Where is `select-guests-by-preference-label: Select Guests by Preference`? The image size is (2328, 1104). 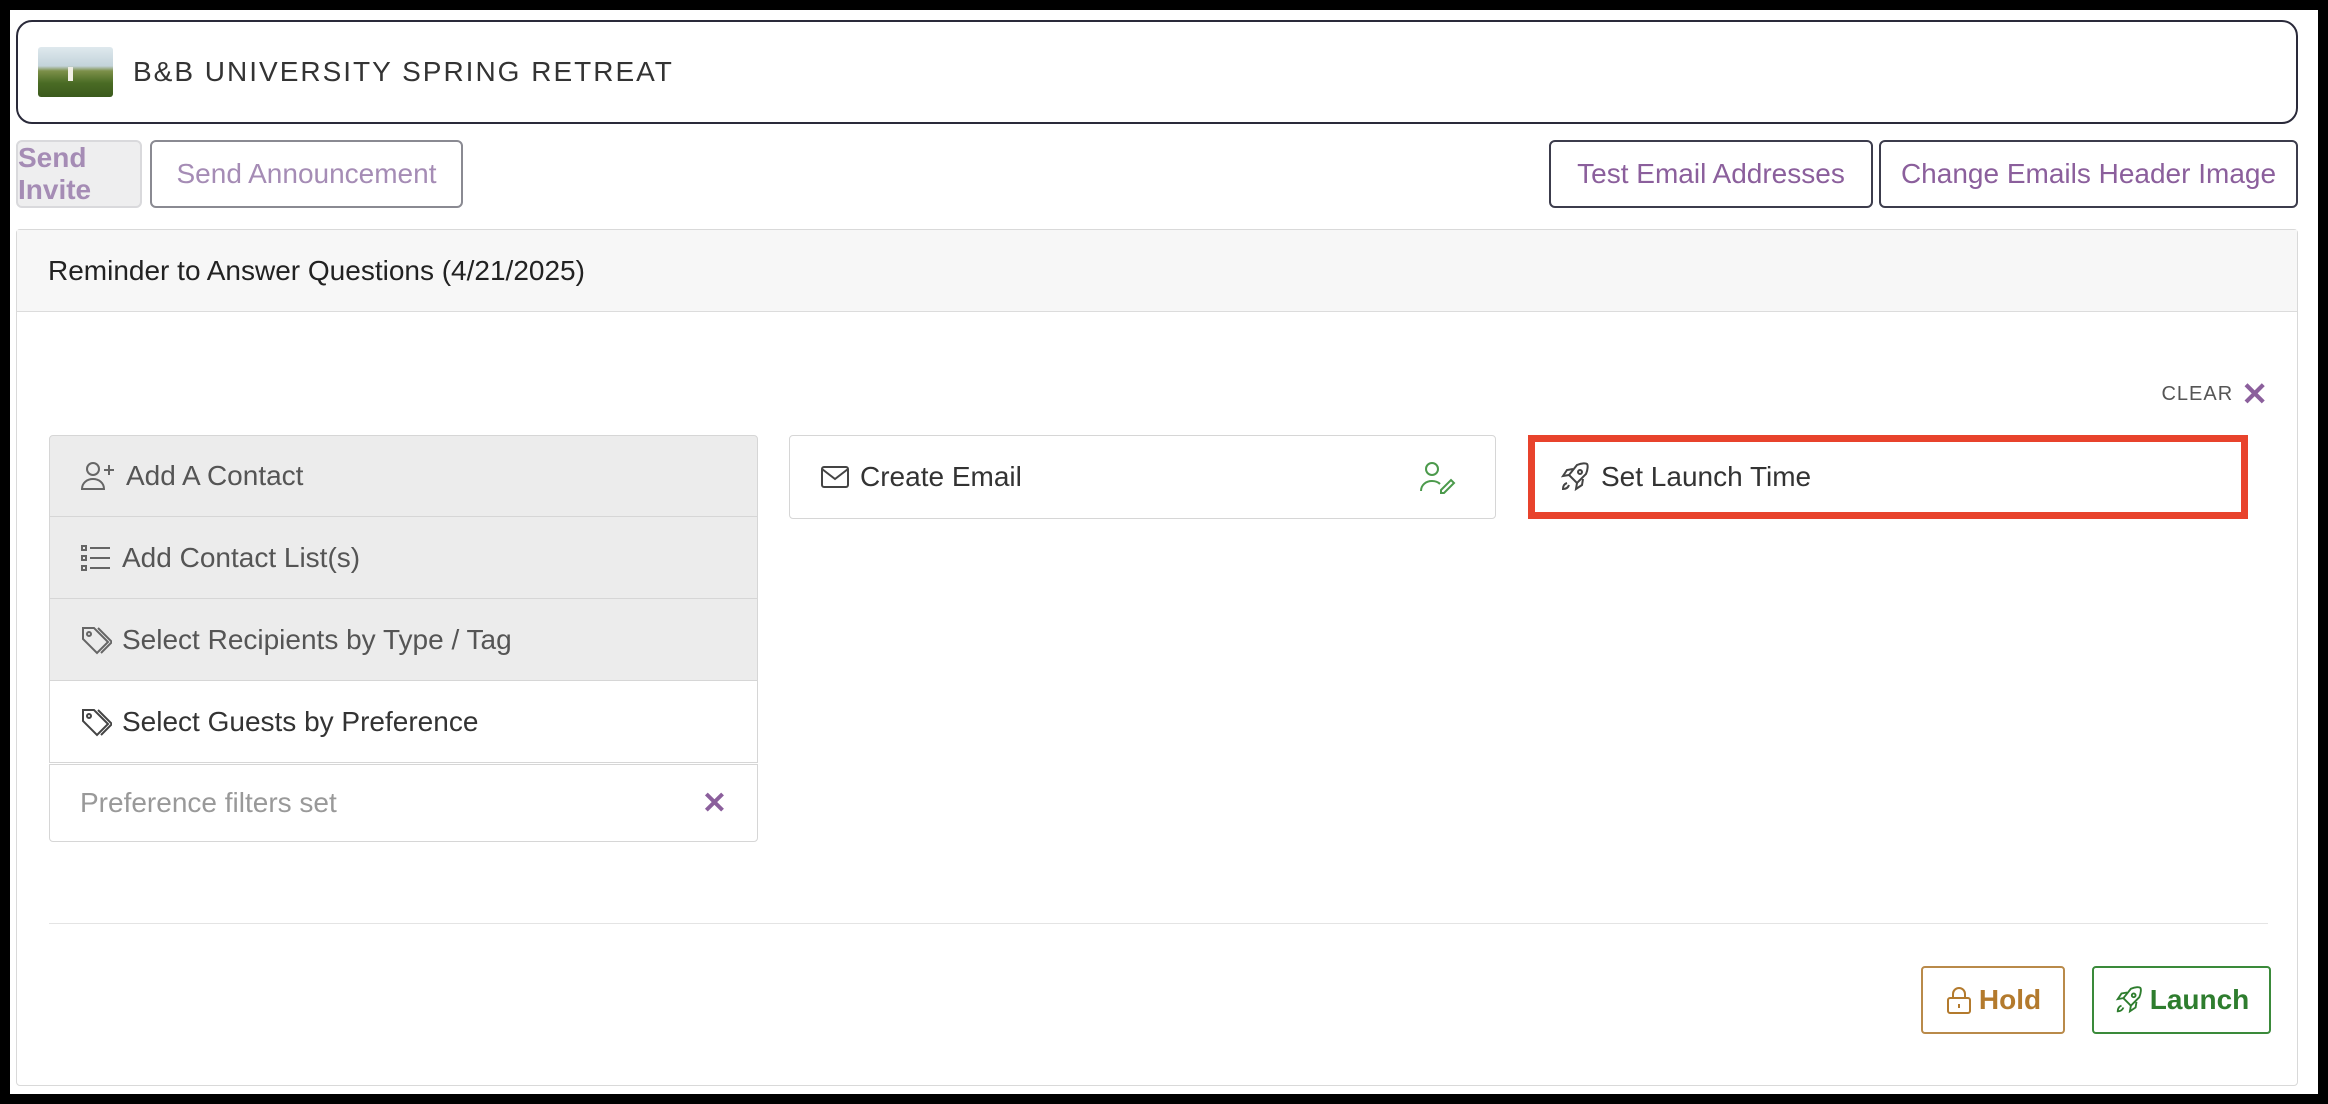 select-guests-by-preference-label: Select Guests by Preference is located at coordinates (300, 721).